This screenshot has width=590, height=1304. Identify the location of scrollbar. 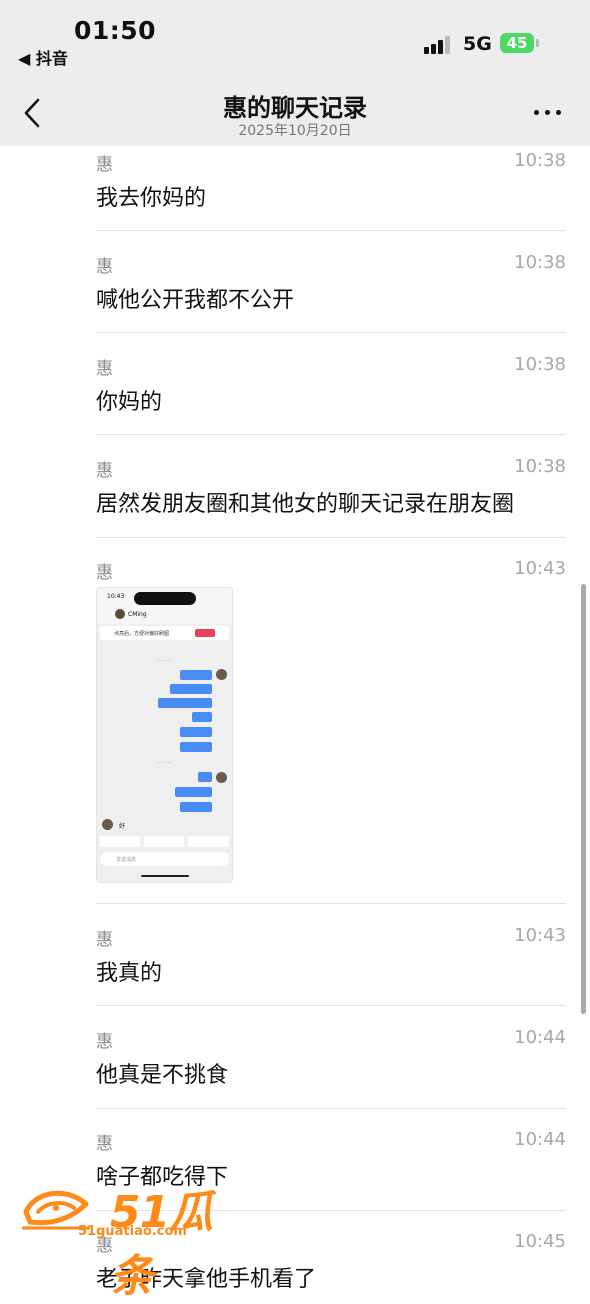
(583, 799).